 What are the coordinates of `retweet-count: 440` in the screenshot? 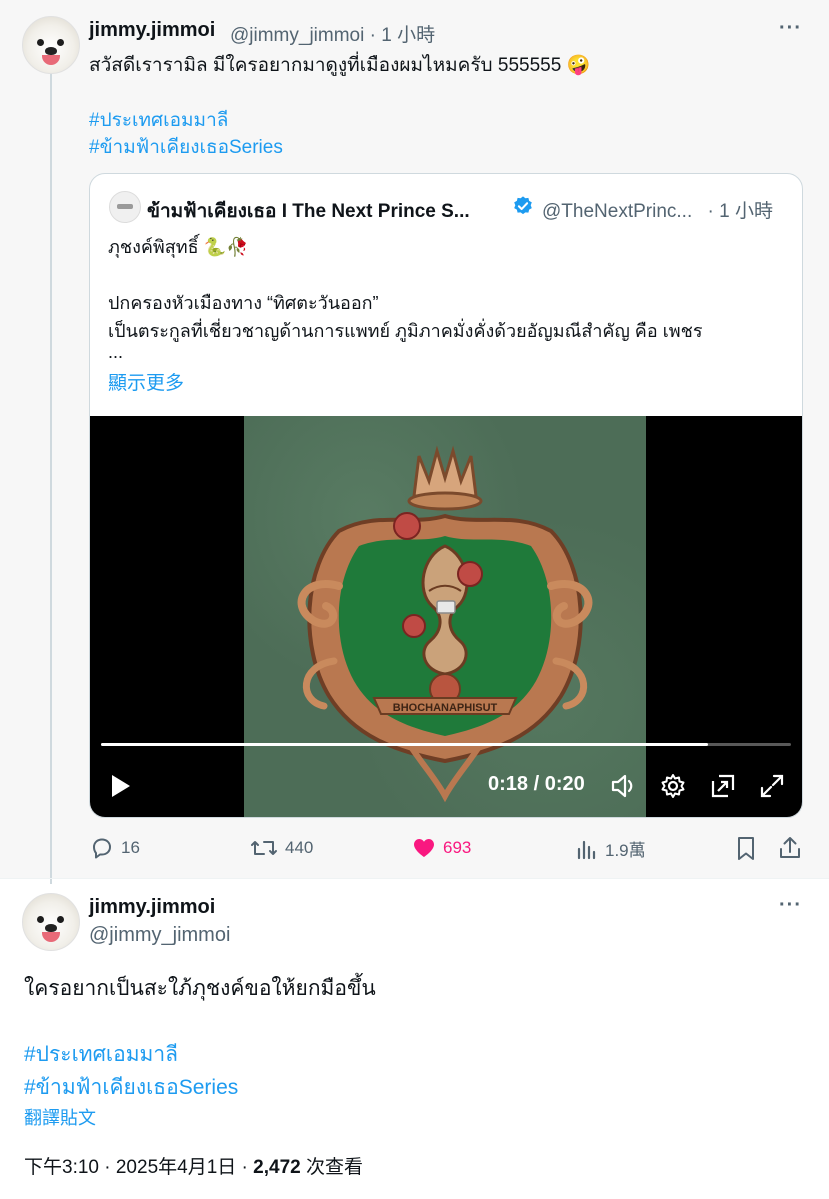 It's located at (299, 847).